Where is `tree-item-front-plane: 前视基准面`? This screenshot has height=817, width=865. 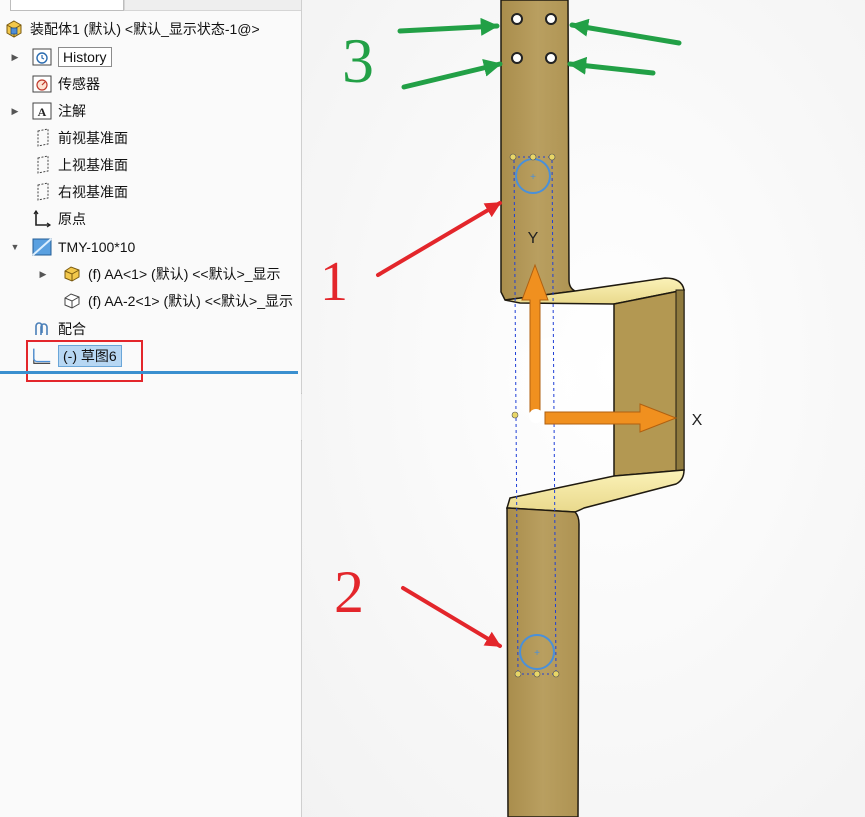 tree-item-front-plane: 前视基准面 is located at coordinates (80, 138).